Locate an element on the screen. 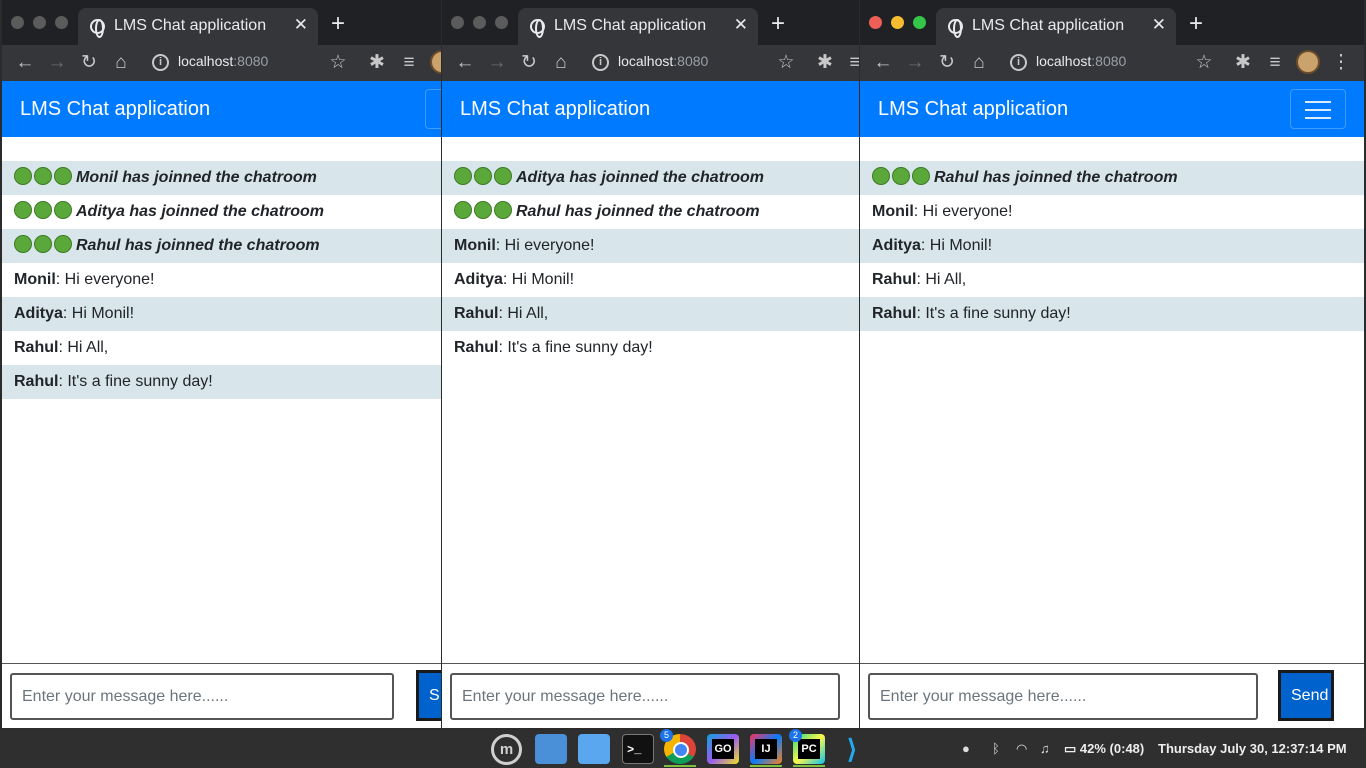  send-button: S is located at coordinates (428, 695).